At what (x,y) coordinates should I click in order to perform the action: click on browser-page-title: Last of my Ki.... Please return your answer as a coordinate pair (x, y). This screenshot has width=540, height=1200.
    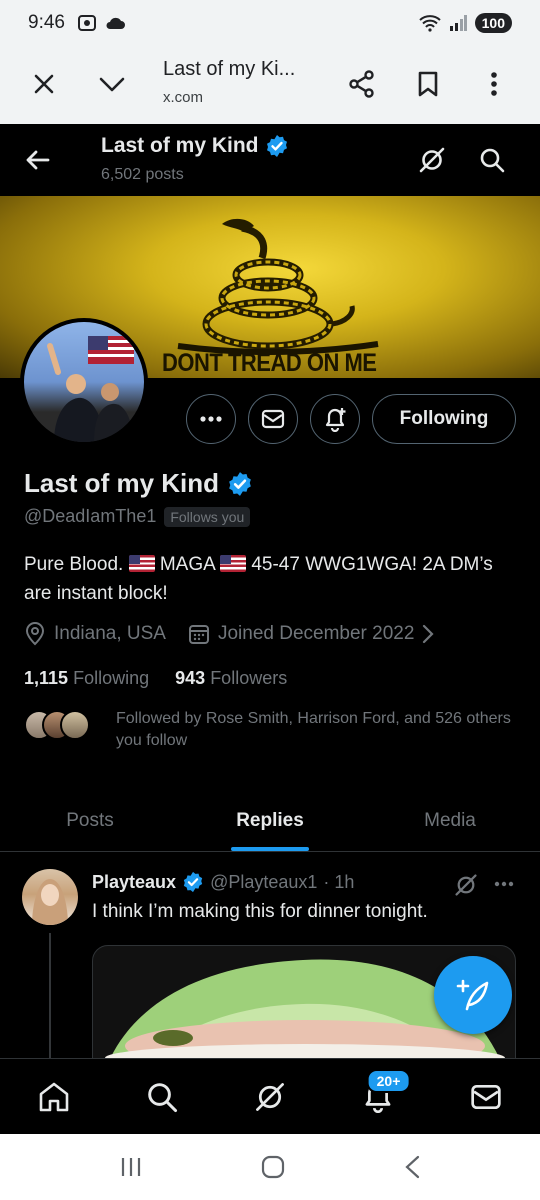
    Looking at the image, I should click on (229, 69).